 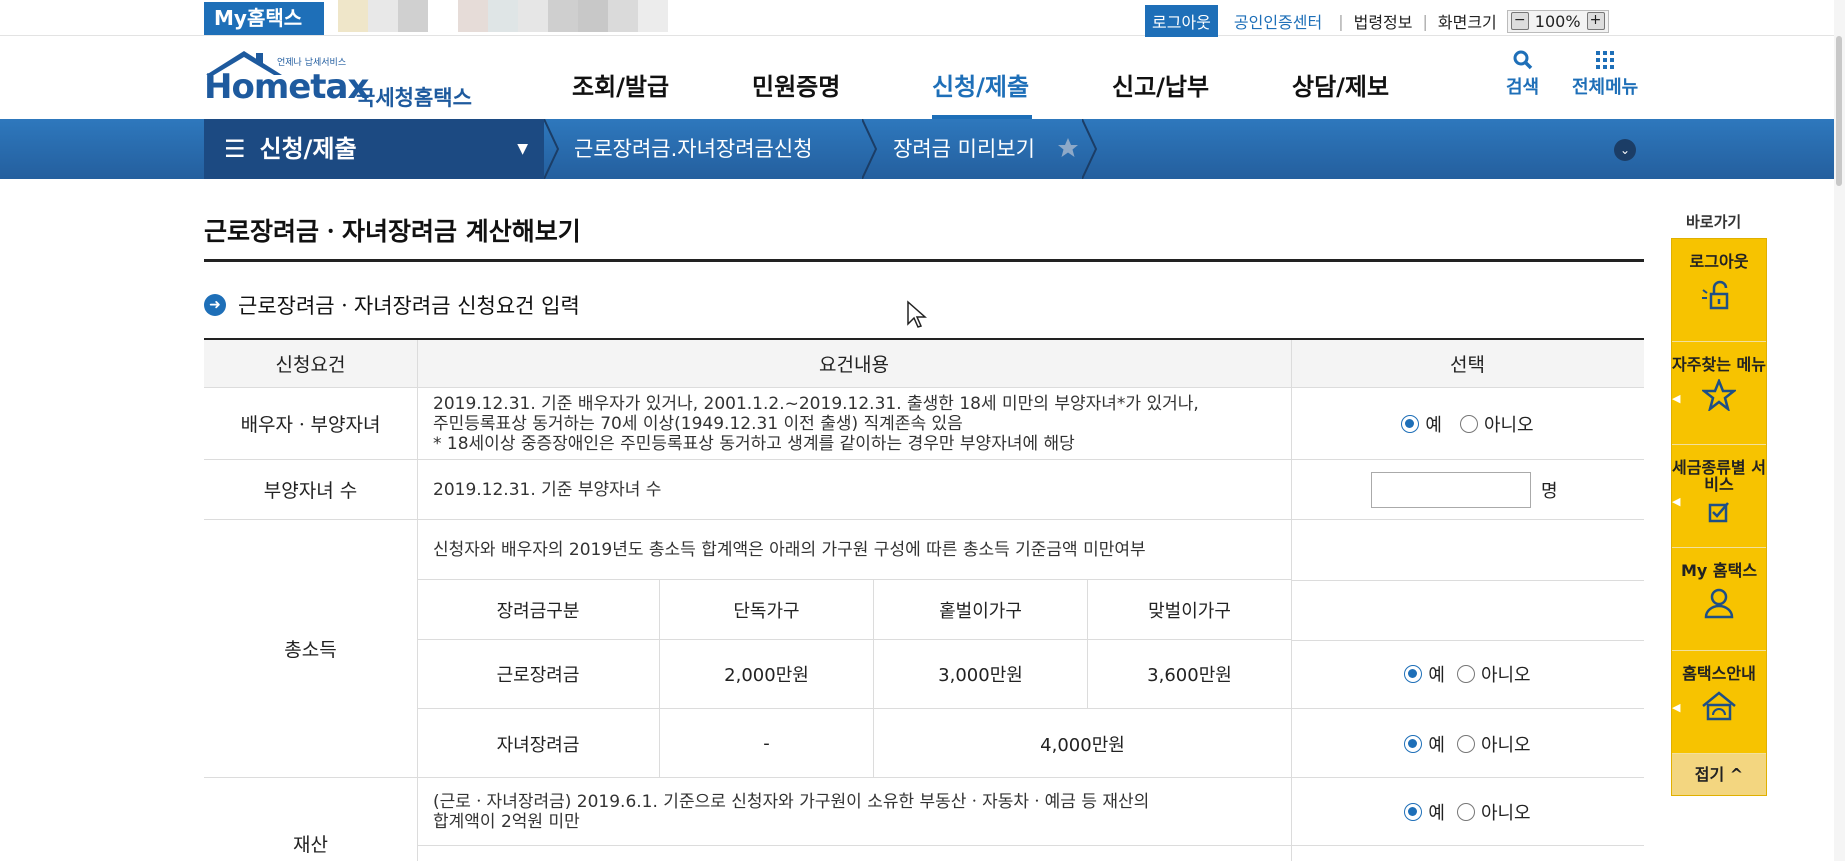 I want to click on main-nav: 조회/발급 민원증명 신청/제출 신고/납부 상담/제보, so click(x=1022, y=93).